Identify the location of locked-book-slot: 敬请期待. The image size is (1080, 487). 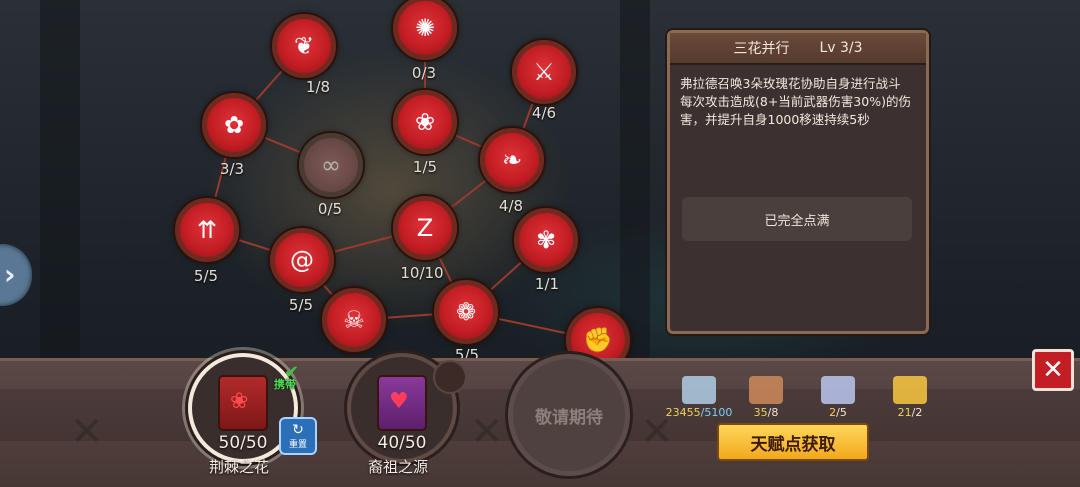
(569, 415).